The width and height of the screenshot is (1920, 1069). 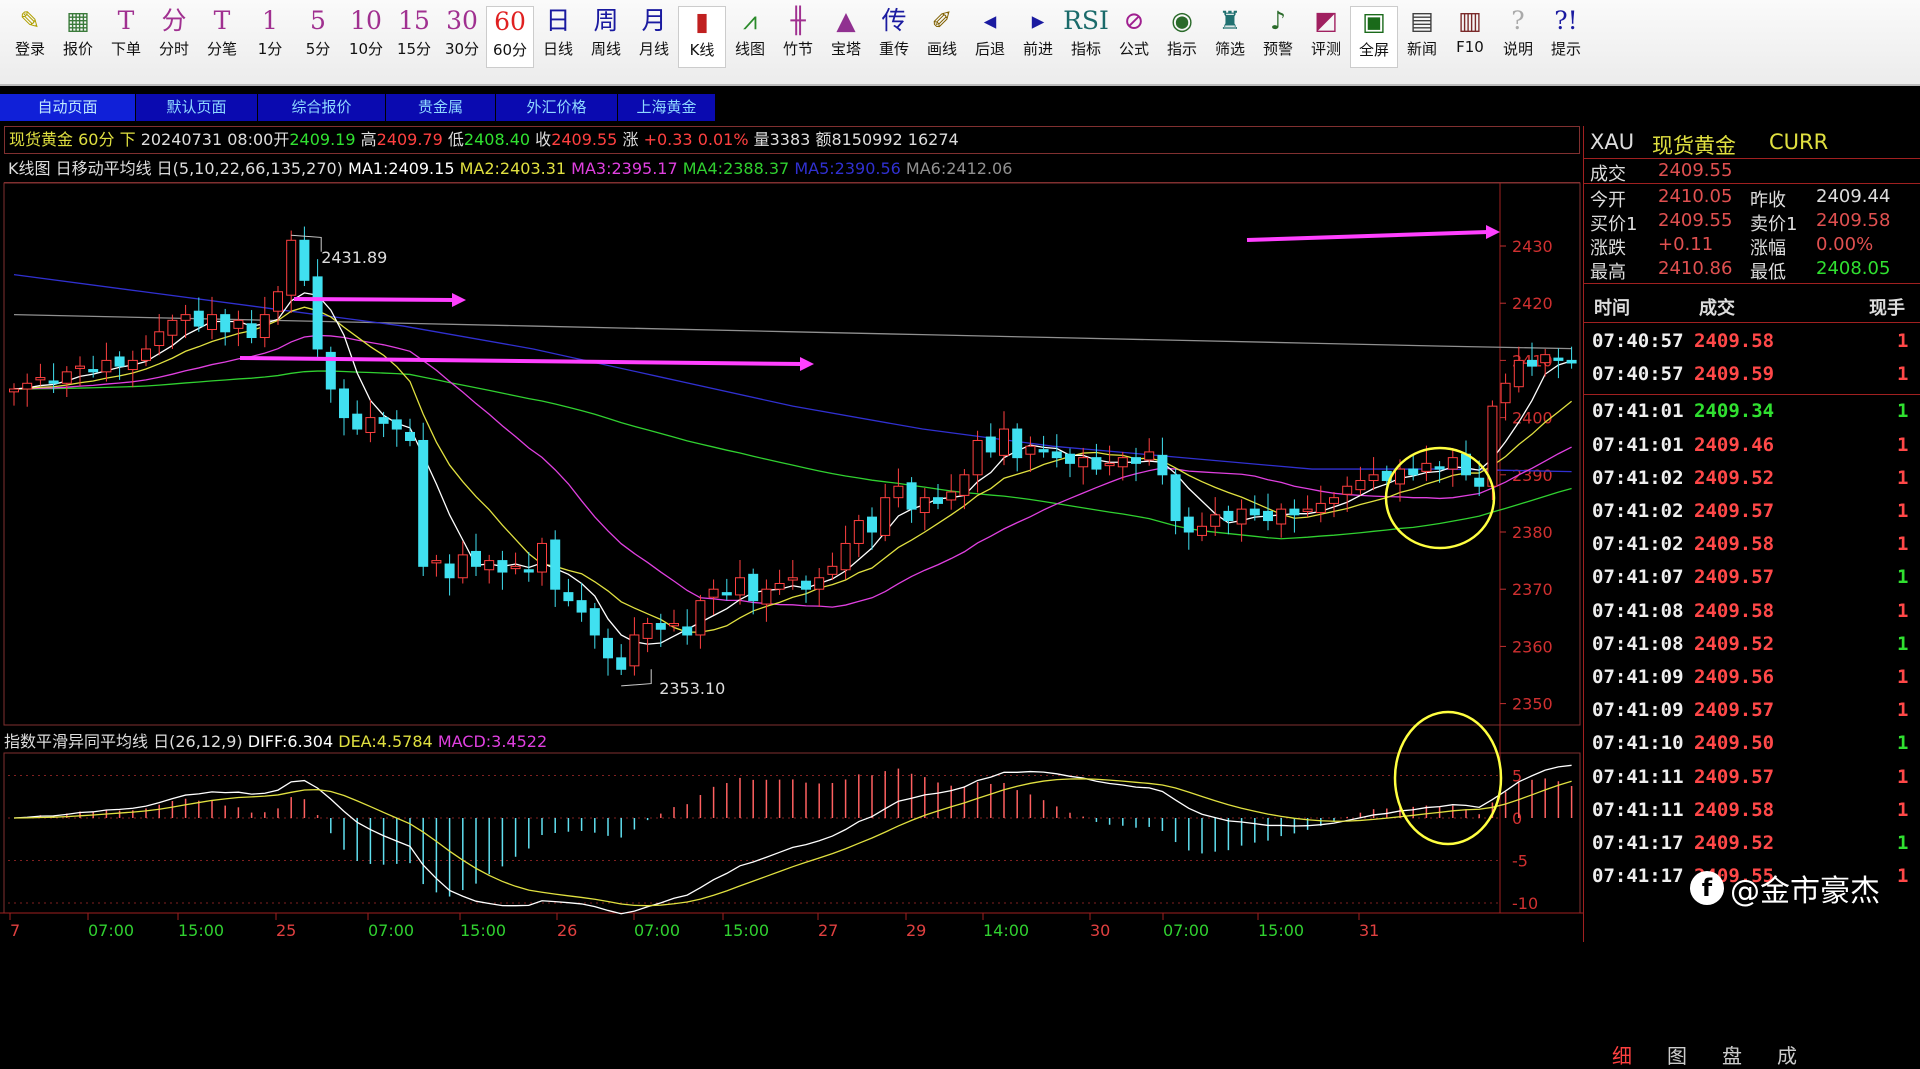 I want to click on low-marker, so click(x=636, y=678).